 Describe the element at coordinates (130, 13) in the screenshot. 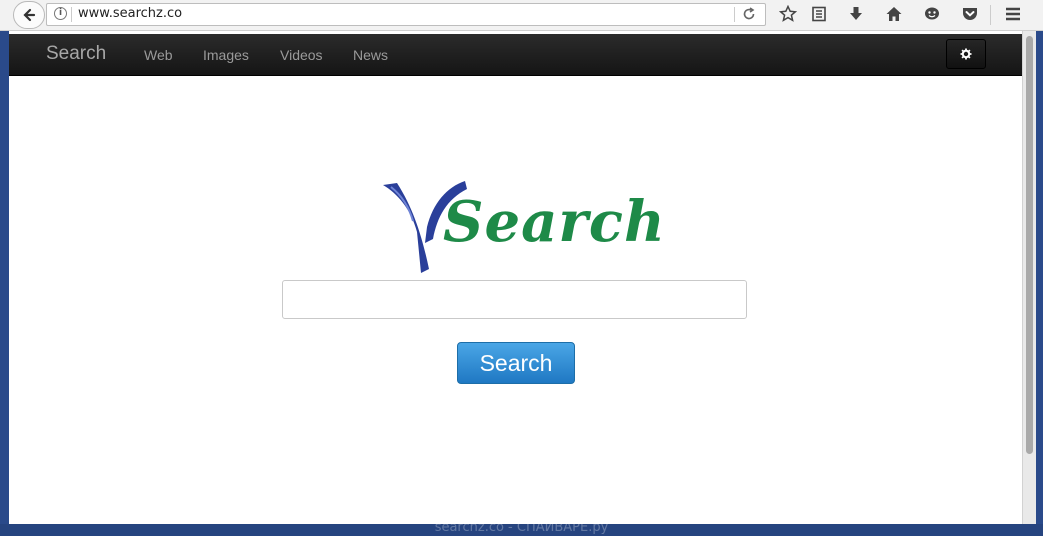

I see `url-text: www.searchz.co` at that location.